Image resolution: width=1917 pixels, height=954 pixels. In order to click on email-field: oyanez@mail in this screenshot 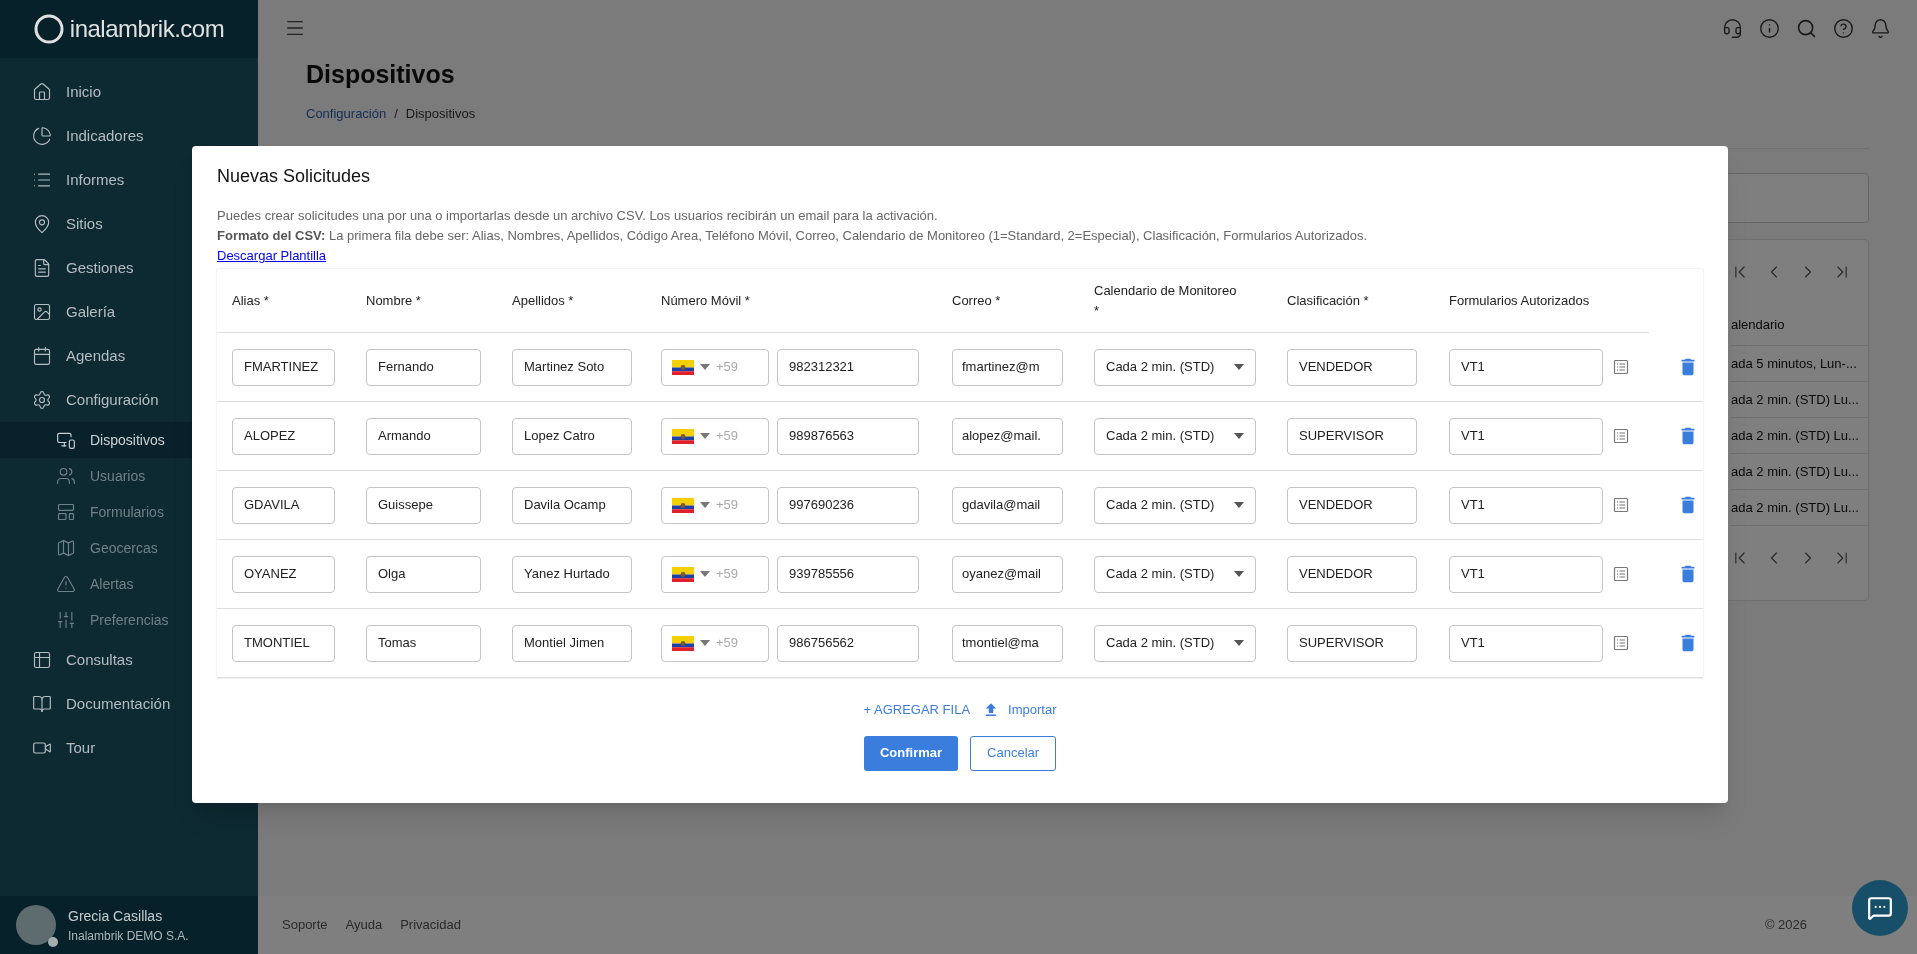, I will do `click(1007, 574)`.